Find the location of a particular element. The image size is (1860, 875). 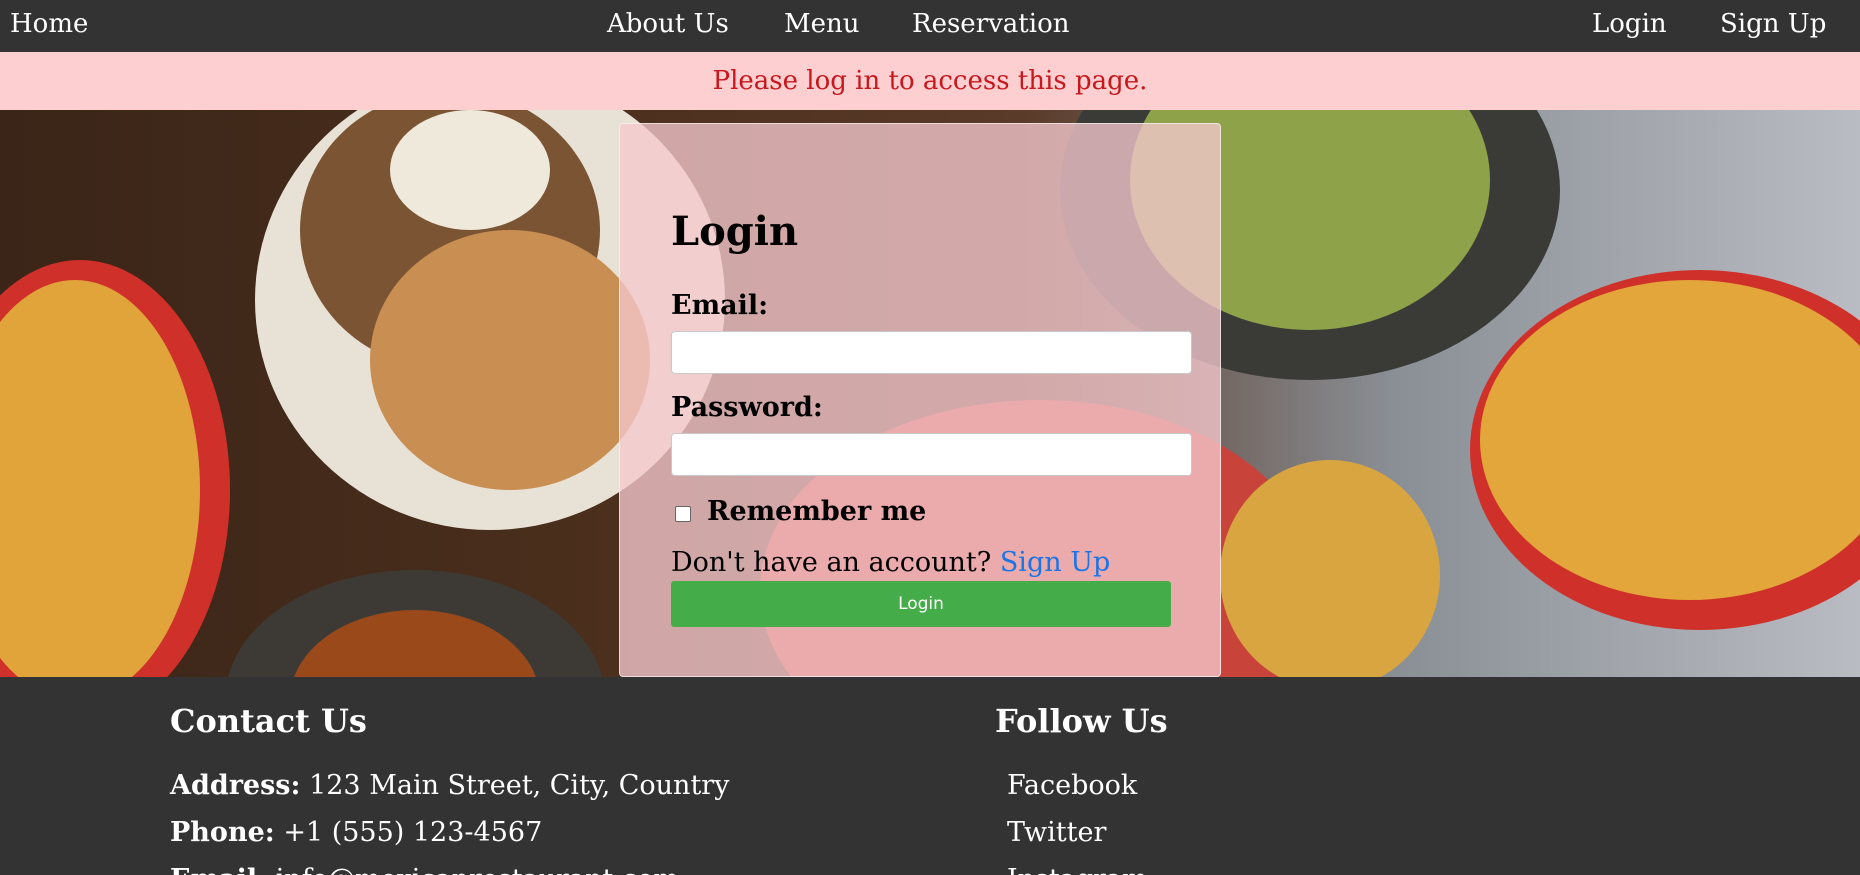

phone-line: Phone: +1 (555) 123-4567 is located at coordinates (356, 833).